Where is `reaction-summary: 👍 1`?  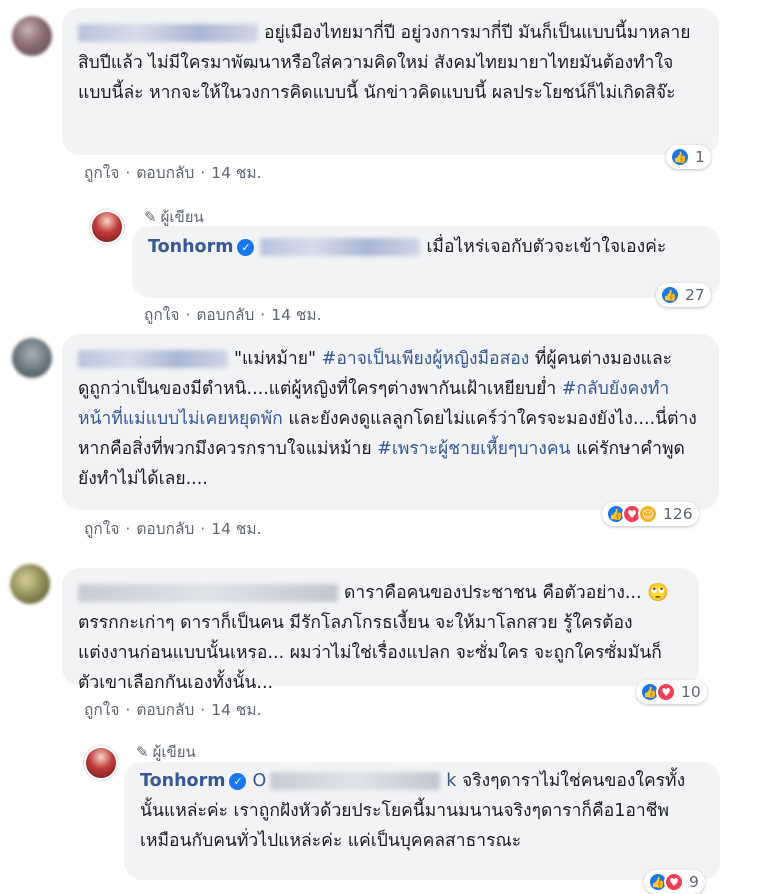 reaction-summary: 👍 1 is located at coordinates (688, 157).